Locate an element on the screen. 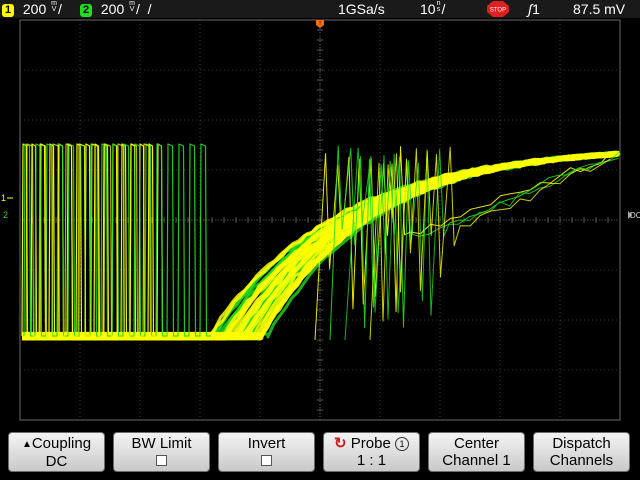  ch2-scale-value: 200 is located at coordinates (112, 9).